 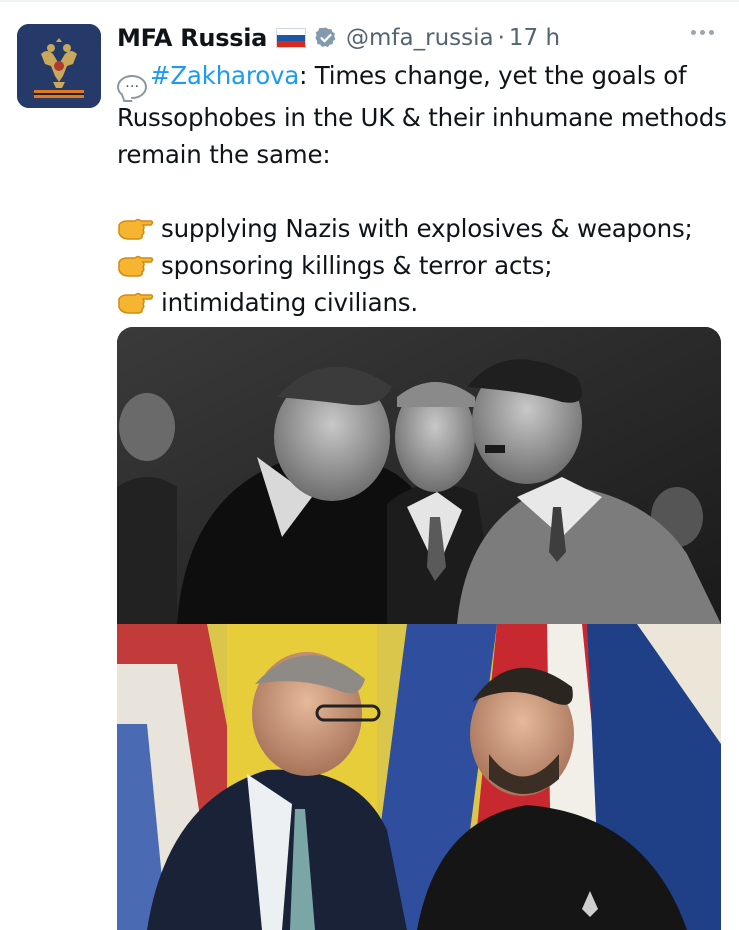 I want to click on tweet-header: MFA Russia @mfa_russia · 17 h, so click(x=338, y=38).